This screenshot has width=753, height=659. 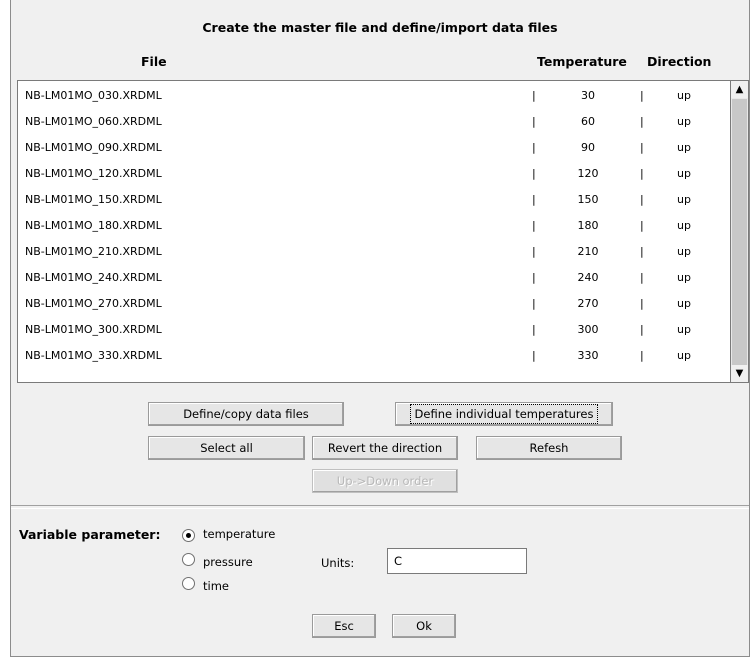 I want to click on radio-pressure, so click(x=188, y=559).